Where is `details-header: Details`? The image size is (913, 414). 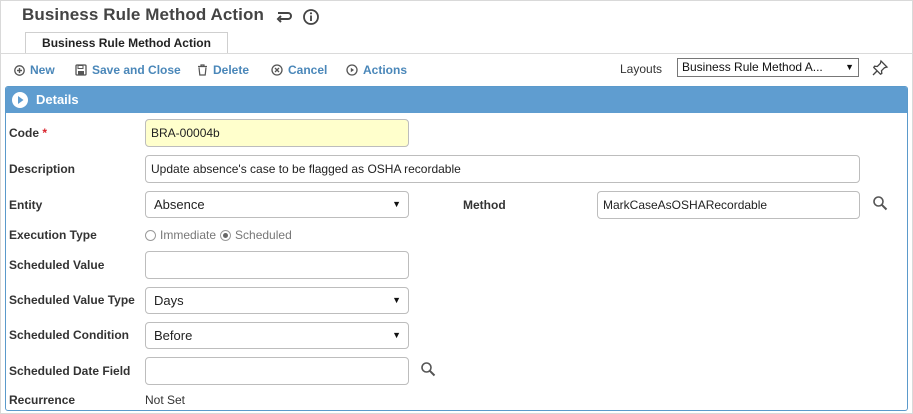 details-header: Details is located at coordinates (456, 100).